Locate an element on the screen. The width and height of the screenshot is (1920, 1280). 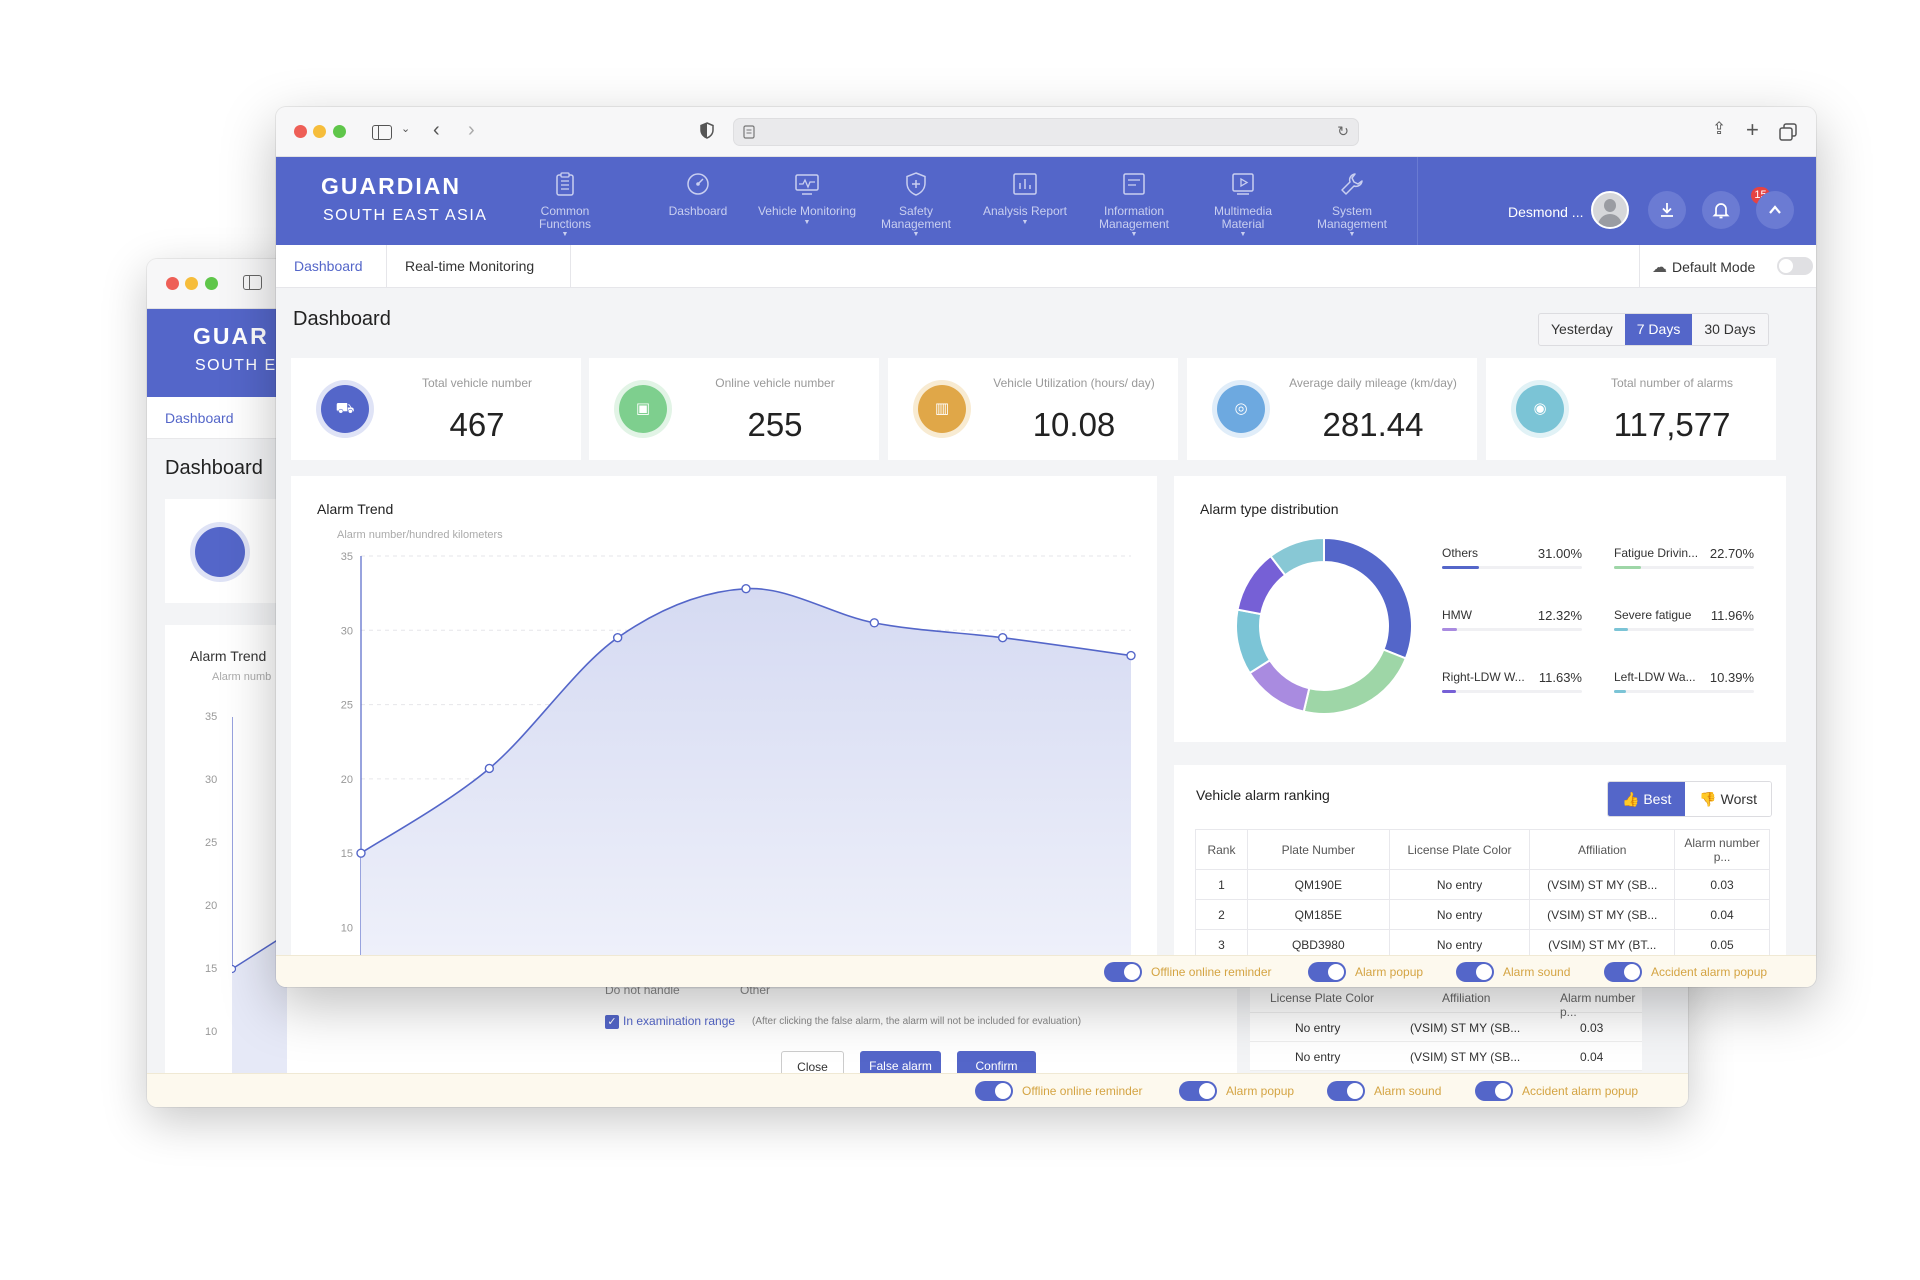
collapse-header-button is located at coordinates (1775, 210).